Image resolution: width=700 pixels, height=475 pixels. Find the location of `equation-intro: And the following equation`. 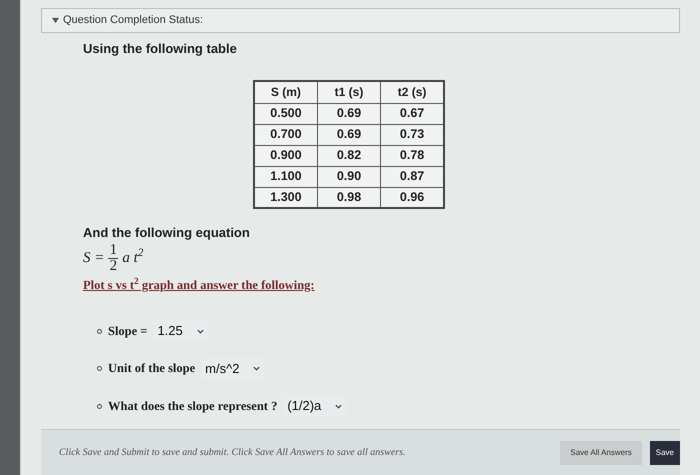

equation-intro: And the following equation is located at coordinates (167, 233).